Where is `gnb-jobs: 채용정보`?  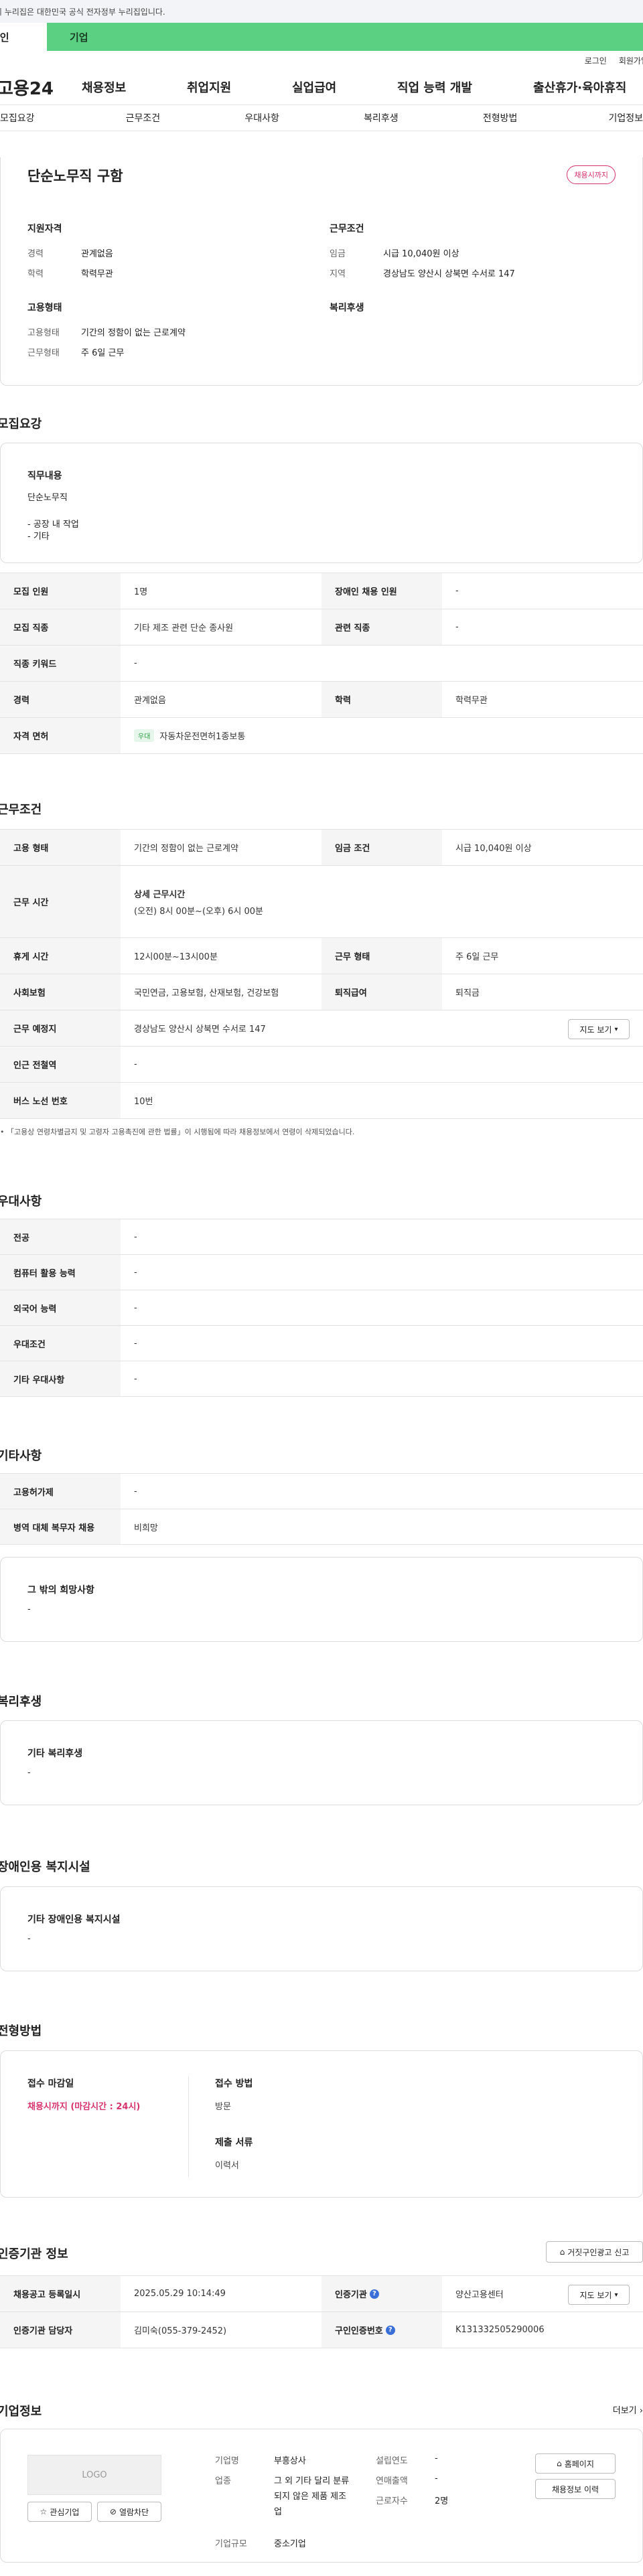 gnb-jobs: 채용정보 is located at coordinates (134, 87).